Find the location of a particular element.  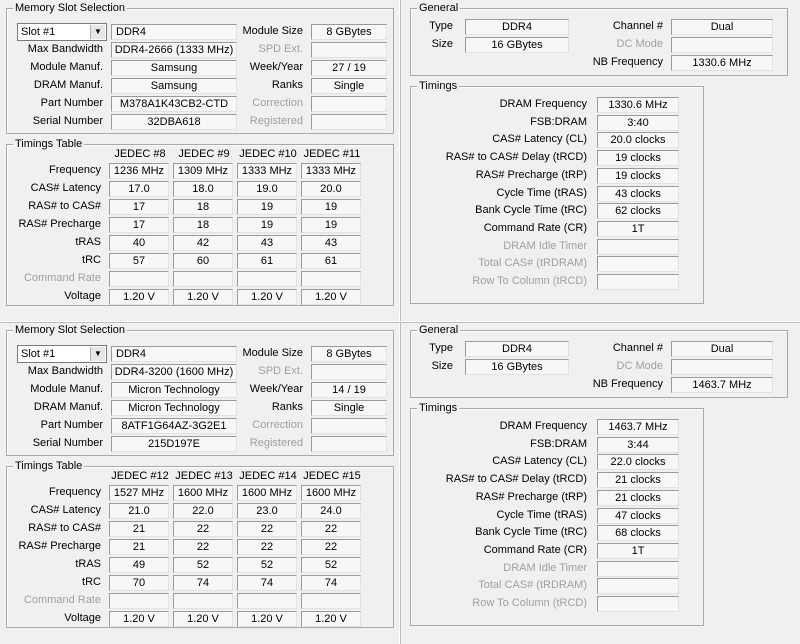

serial-number-label: Serial Number is located at coordinates (67, 443).